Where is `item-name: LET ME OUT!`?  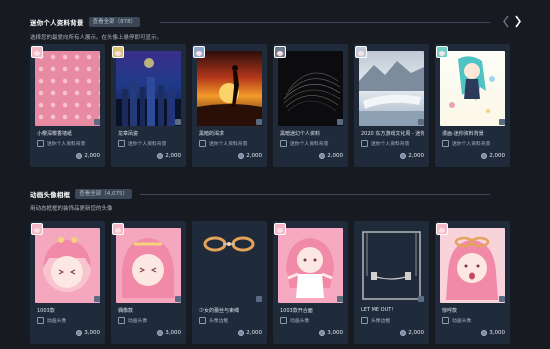
item-name: LET ME OUT! is located at coordinates (377, 310).